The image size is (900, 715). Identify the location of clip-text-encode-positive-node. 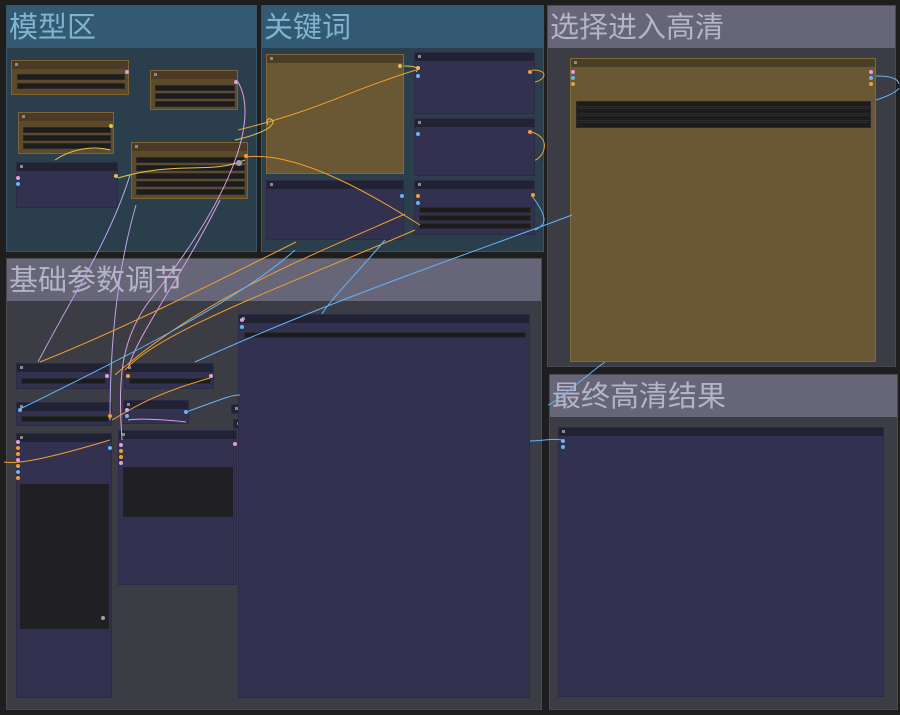
(474, 83).